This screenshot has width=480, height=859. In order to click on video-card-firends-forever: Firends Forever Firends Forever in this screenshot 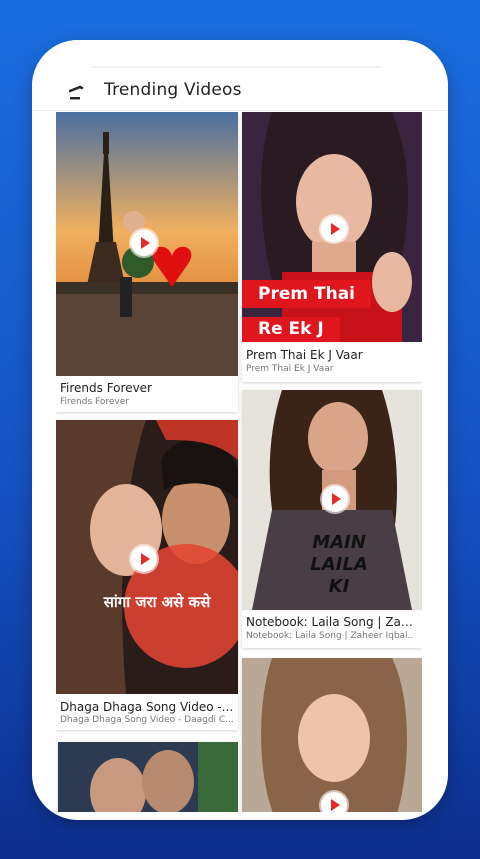, I will do `click(147, 262)`.